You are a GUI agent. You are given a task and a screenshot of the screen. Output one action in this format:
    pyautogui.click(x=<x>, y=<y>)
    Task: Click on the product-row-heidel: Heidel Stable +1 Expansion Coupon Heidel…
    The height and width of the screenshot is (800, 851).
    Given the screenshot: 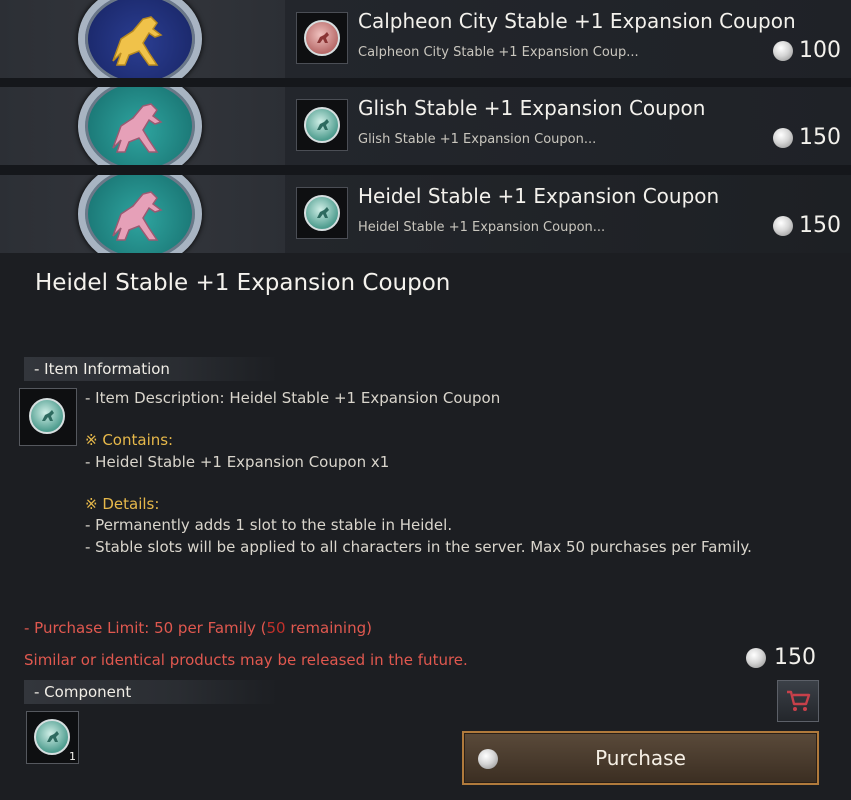 What is the action you would take?
    pyautogui.click(x=425, y=214)
    